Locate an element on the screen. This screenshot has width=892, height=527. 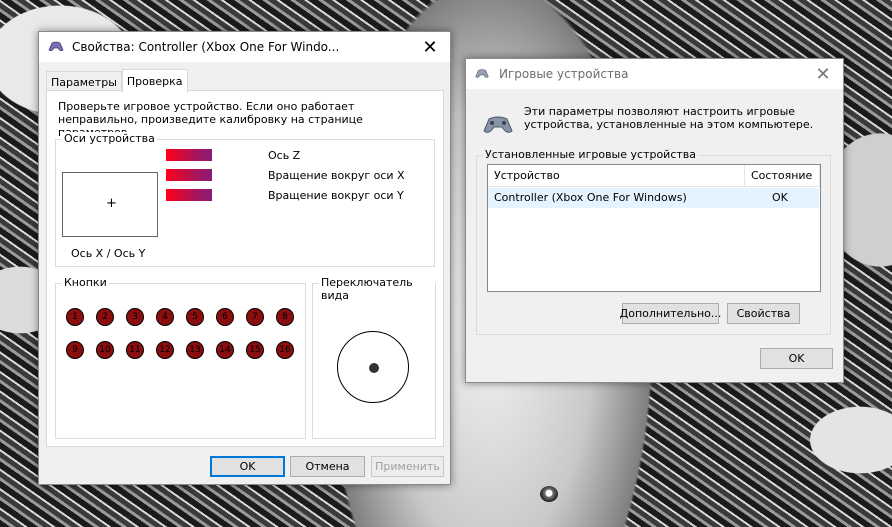
crosshair-icon: + is located at coordinates (111, 203).